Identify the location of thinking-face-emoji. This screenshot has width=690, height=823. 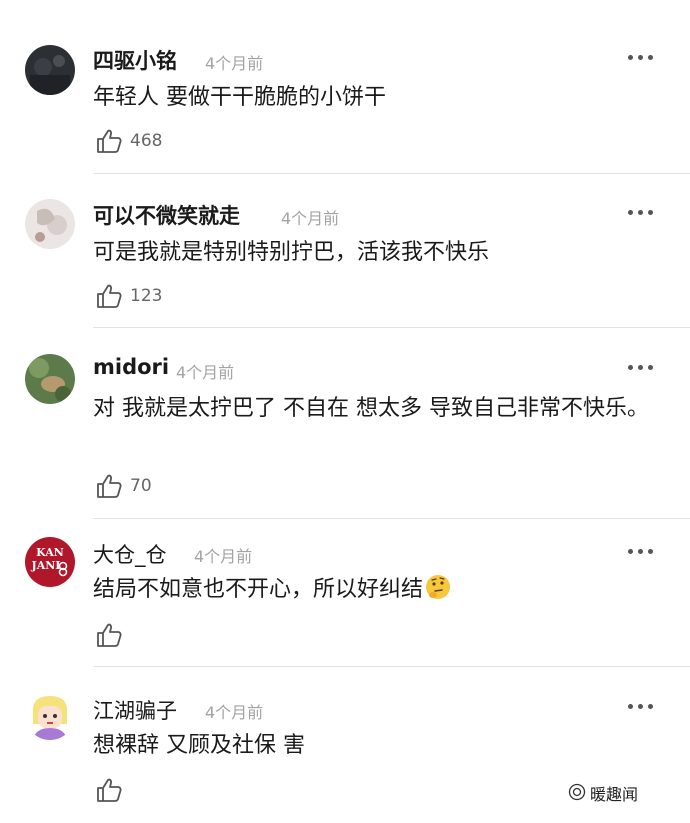
(438, 587).